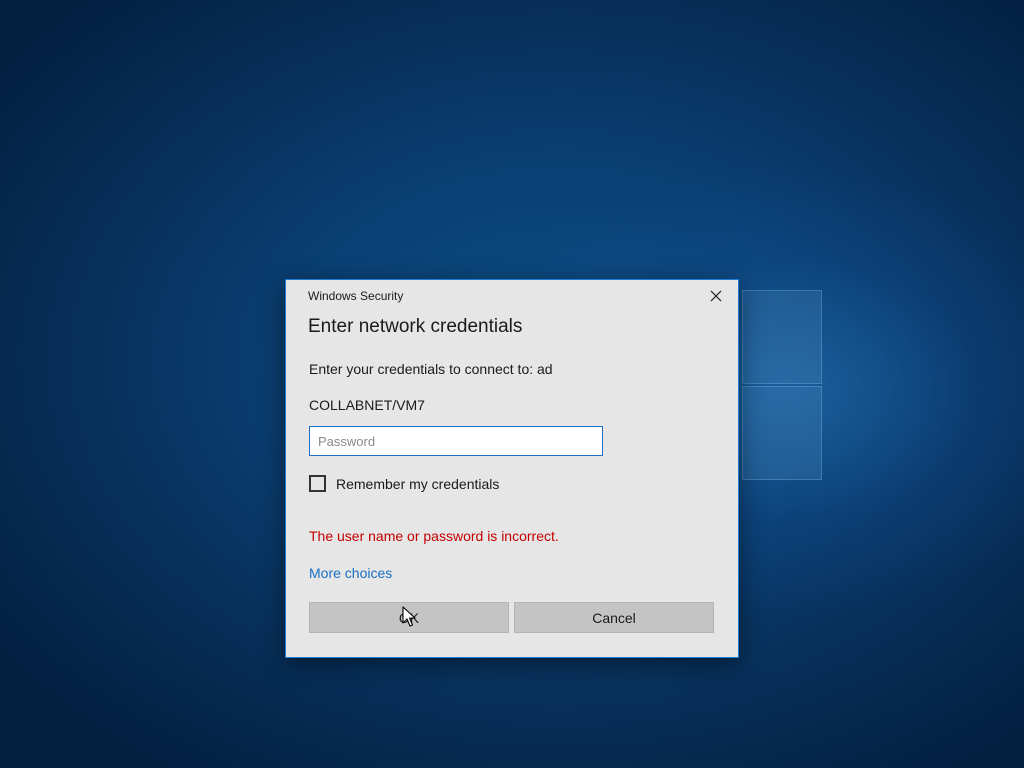 The height and width of the screenshot is (768, 1024). Describe the element at coordinates (415, 326) in the screenshot. I see `dialog-title: Enter network credentials` at that location.